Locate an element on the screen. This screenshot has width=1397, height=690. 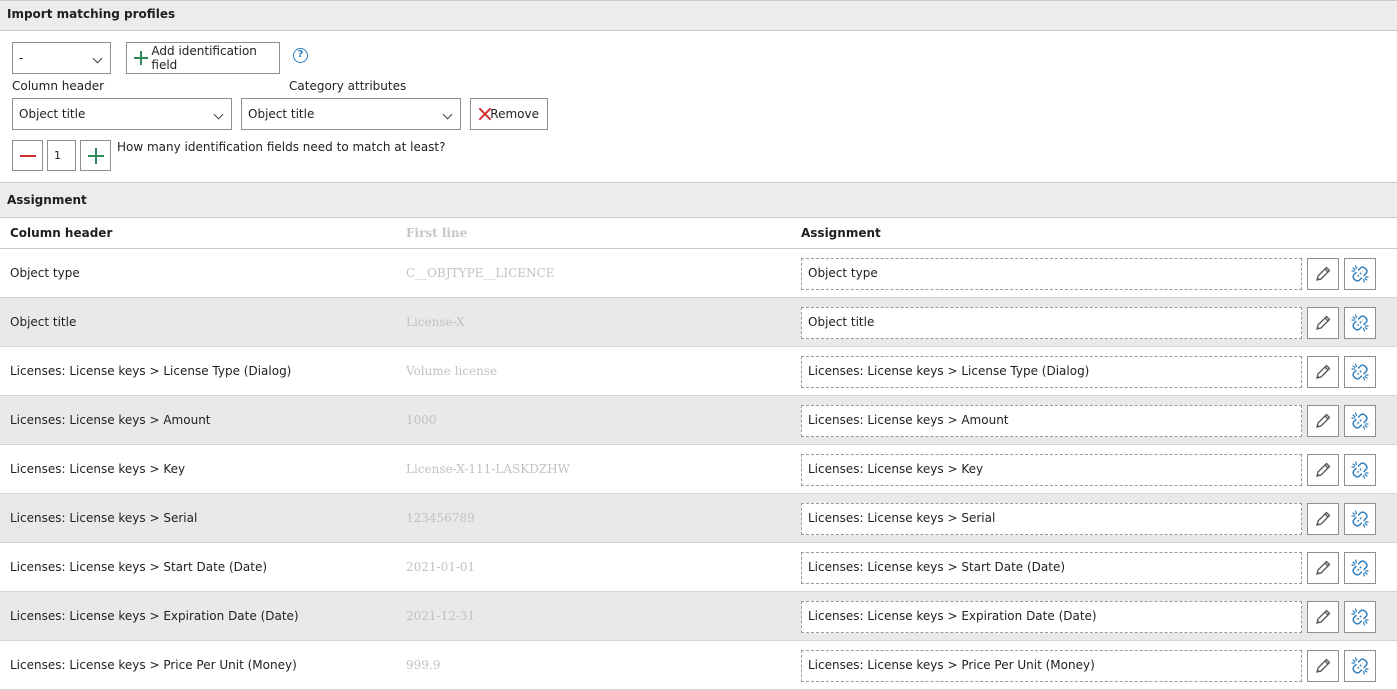
assignment-dropzone: Licenses: License keys > Amount is located at coordinates (1051, 421).